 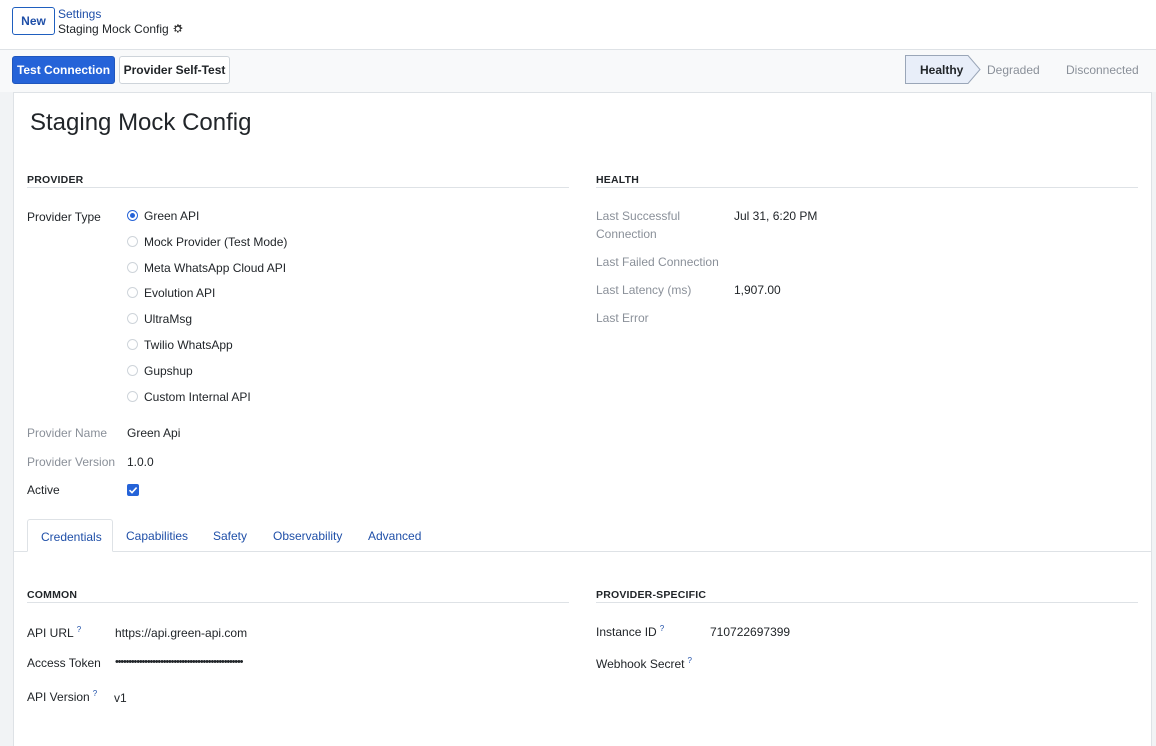 I want to click on tab-safety: Safety, so click(x=230, y=536).